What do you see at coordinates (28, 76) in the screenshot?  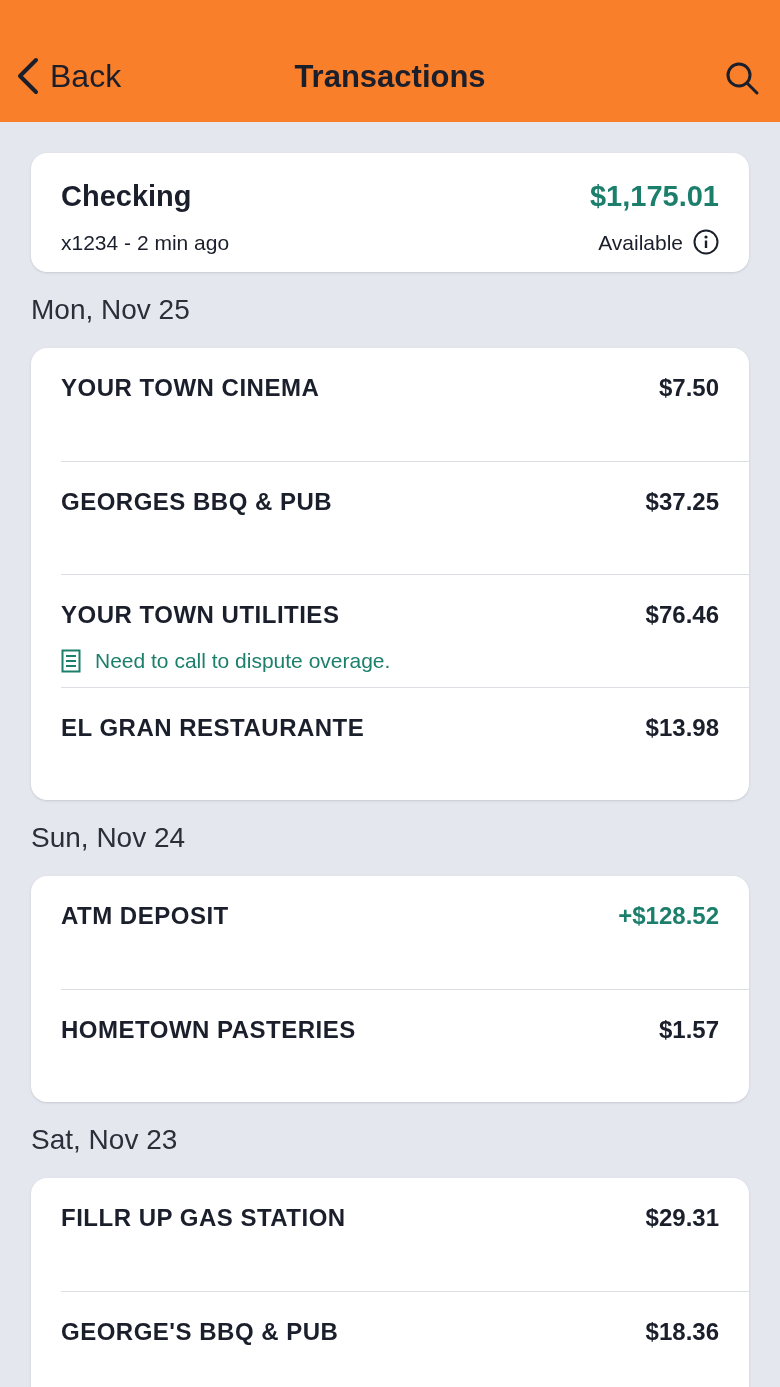 I see `chevron-left-icon` at bounding box center [28, 76].